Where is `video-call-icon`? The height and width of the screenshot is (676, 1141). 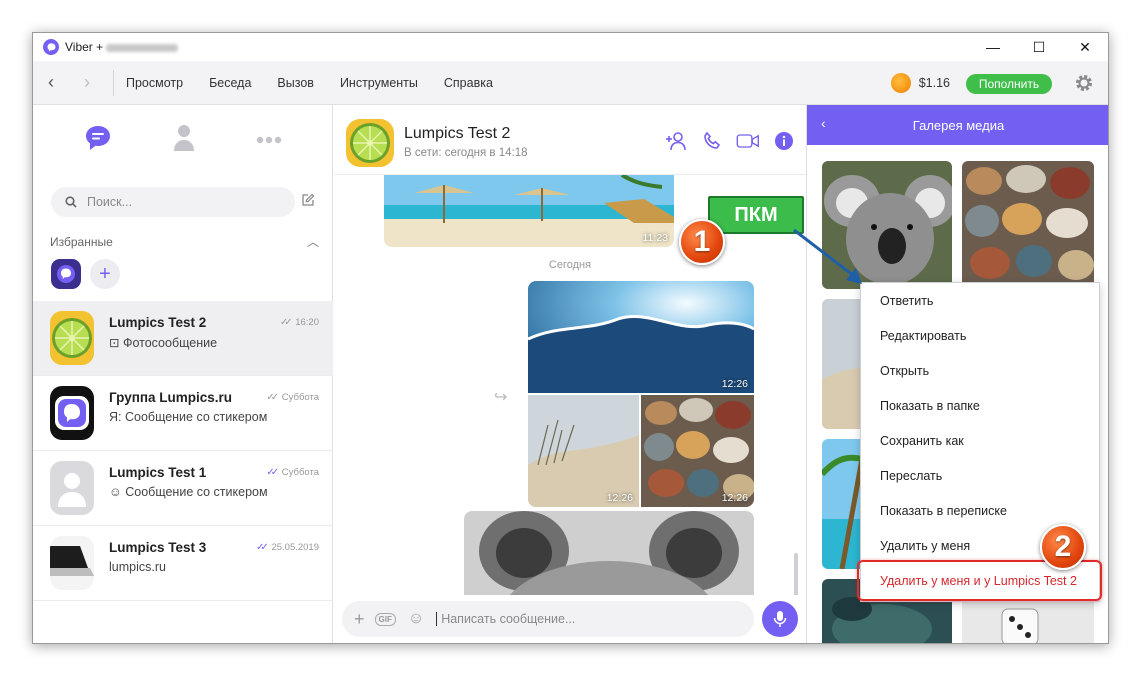
video-call-icon is located at coordinates (748, 141).